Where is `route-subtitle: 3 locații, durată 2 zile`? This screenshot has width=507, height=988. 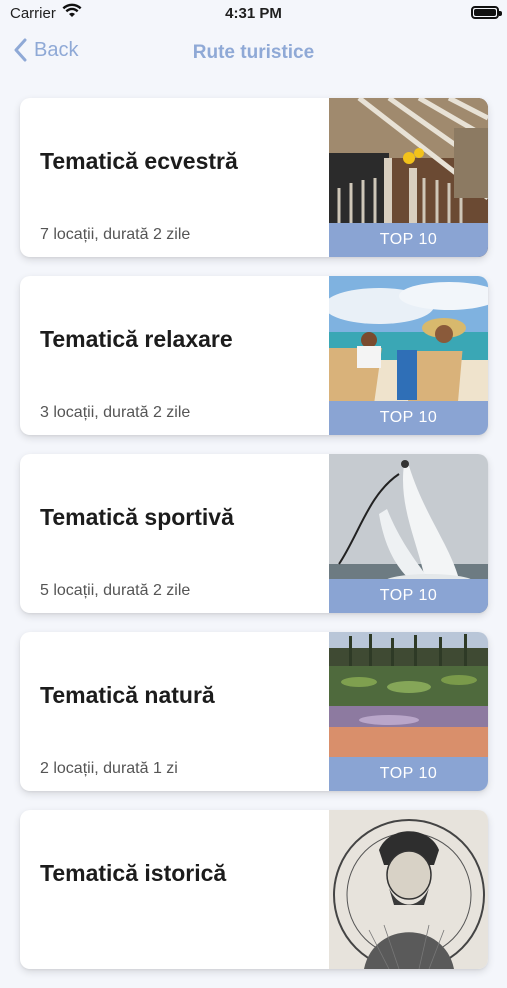
route-subtitle: 3 locații, durată 2 zile is located at coordinates (115, 412).